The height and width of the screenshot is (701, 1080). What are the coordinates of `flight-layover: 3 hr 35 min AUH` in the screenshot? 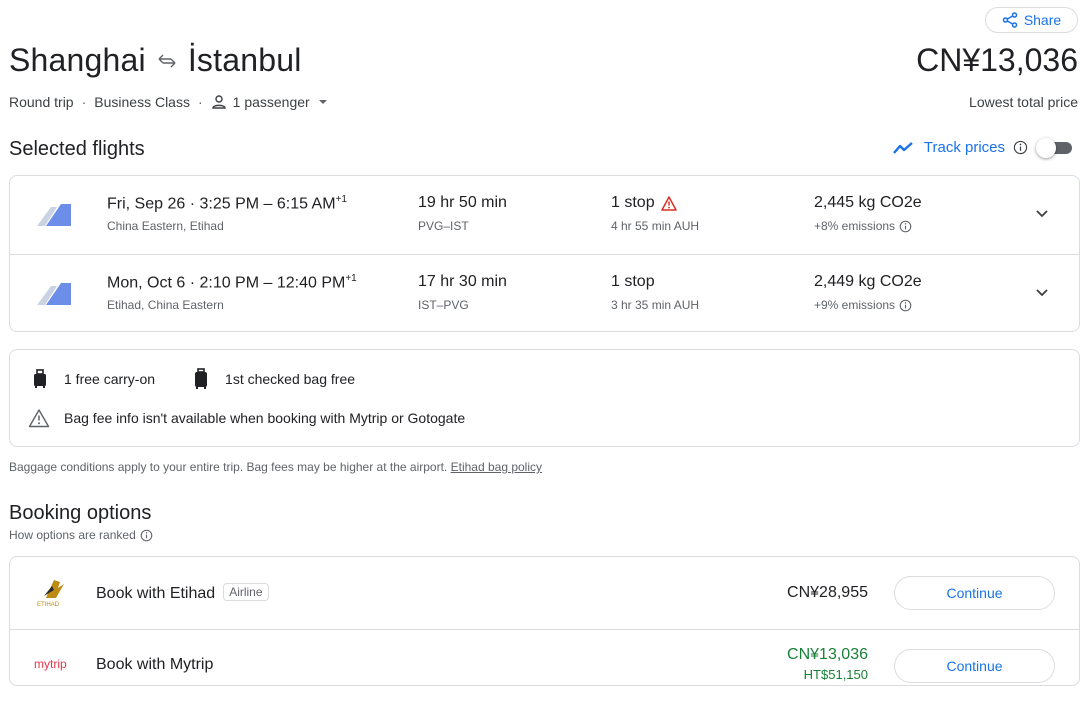 It's located at (655, 305).